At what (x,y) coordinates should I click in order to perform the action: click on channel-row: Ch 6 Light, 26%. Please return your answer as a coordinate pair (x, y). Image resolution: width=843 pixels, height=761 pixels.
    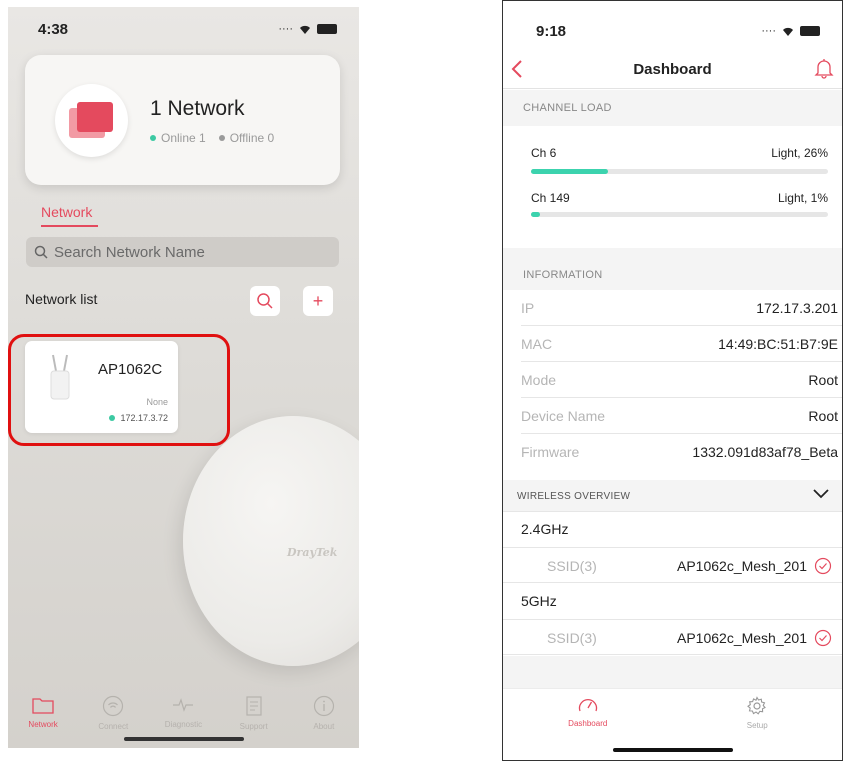
    Looking at the image, I should click on (679, 153).